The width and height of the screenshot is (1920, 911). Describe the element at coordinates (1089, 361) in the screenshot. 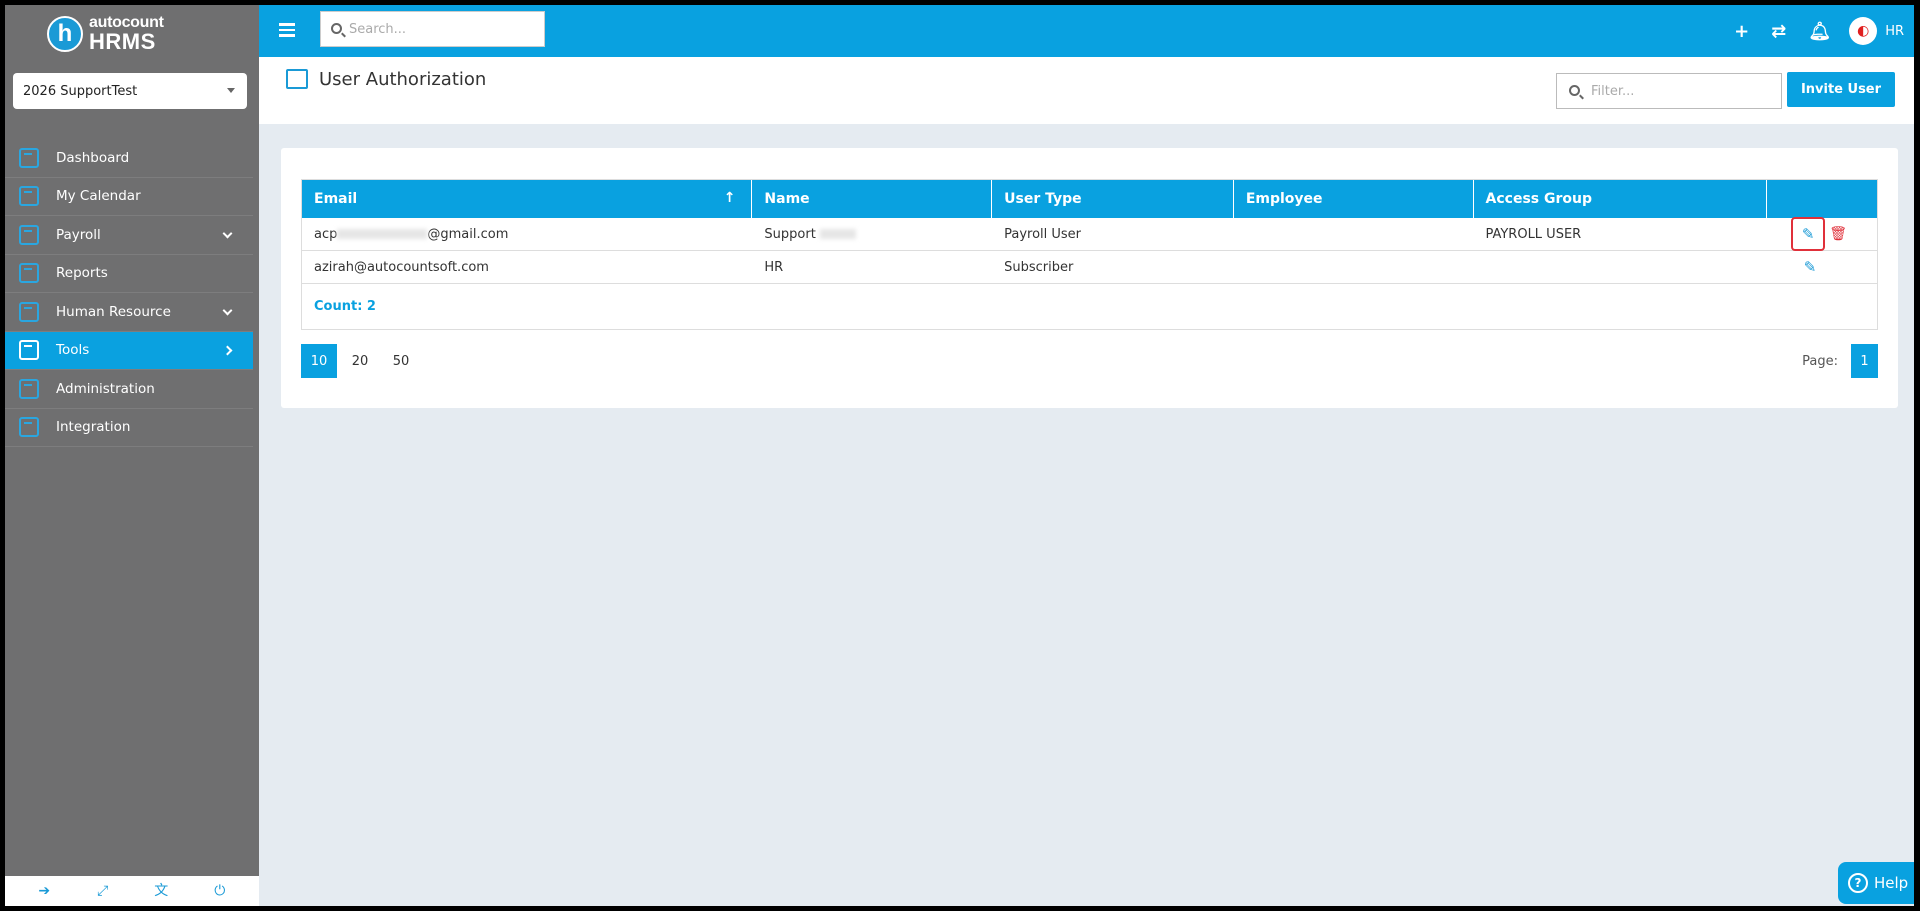

I see `pager: 10 20 50 Page: 1` at that location.